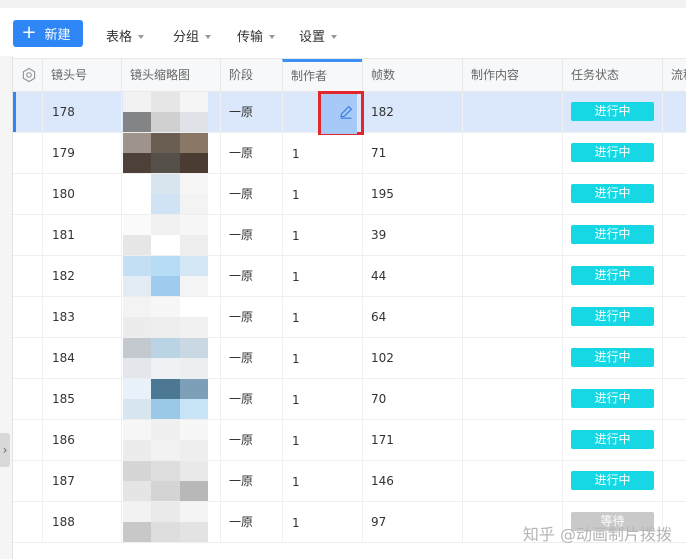 This screenshot has height=559, width=686. Describe the element at coordinates (81, 153) in the screenshot. I see `cell-shot-number: 179` at that location.